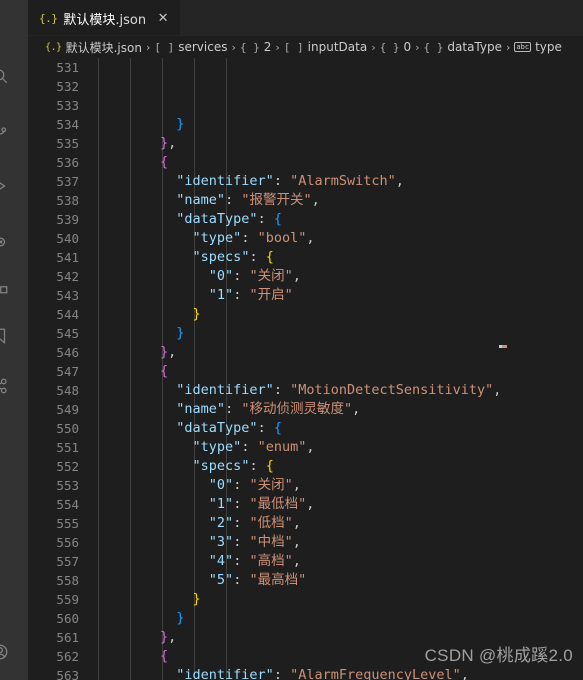  What do you see at coordinates (221, 257) in the screenshot?
I see `code-token: "specs"` at bounding box center [221, 257].